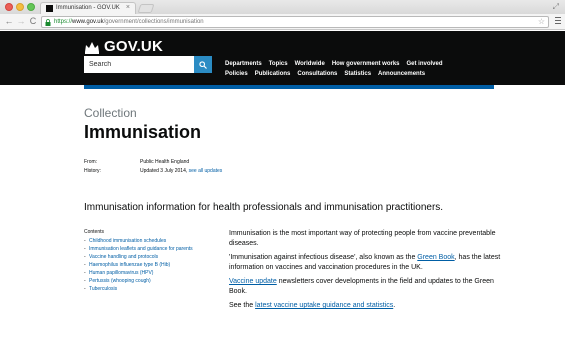 The image size is (565, 338). I want to click on nav-link-how-government-works: How government works, so click(366, 64).